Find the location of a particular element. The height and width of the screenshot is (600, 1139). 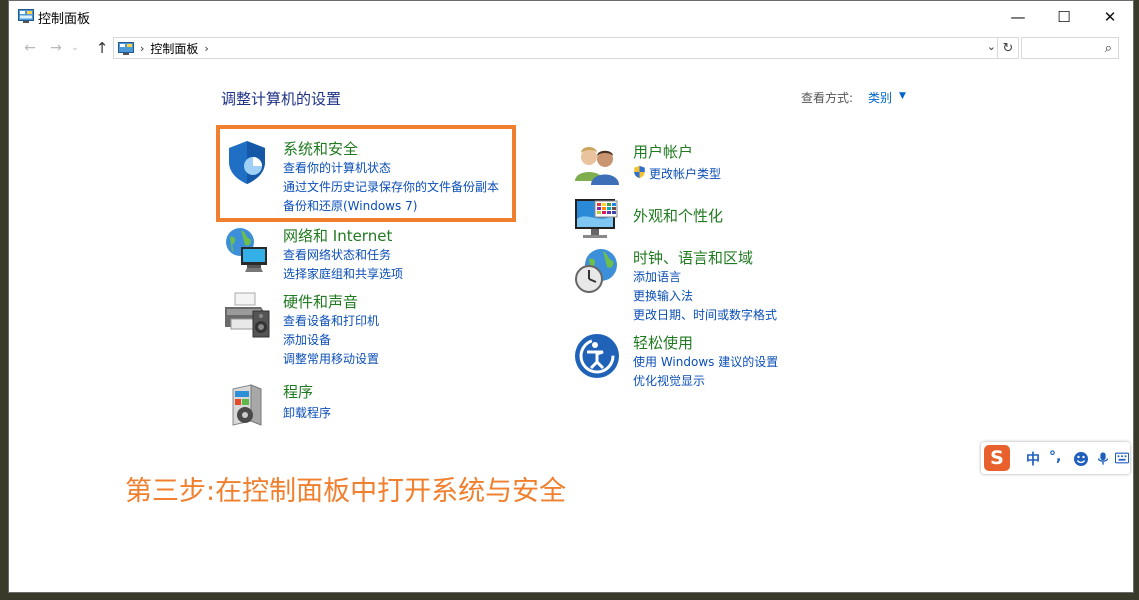

breadcrumb-control-panel: 控制面板 is located at coordinates (174, 48).